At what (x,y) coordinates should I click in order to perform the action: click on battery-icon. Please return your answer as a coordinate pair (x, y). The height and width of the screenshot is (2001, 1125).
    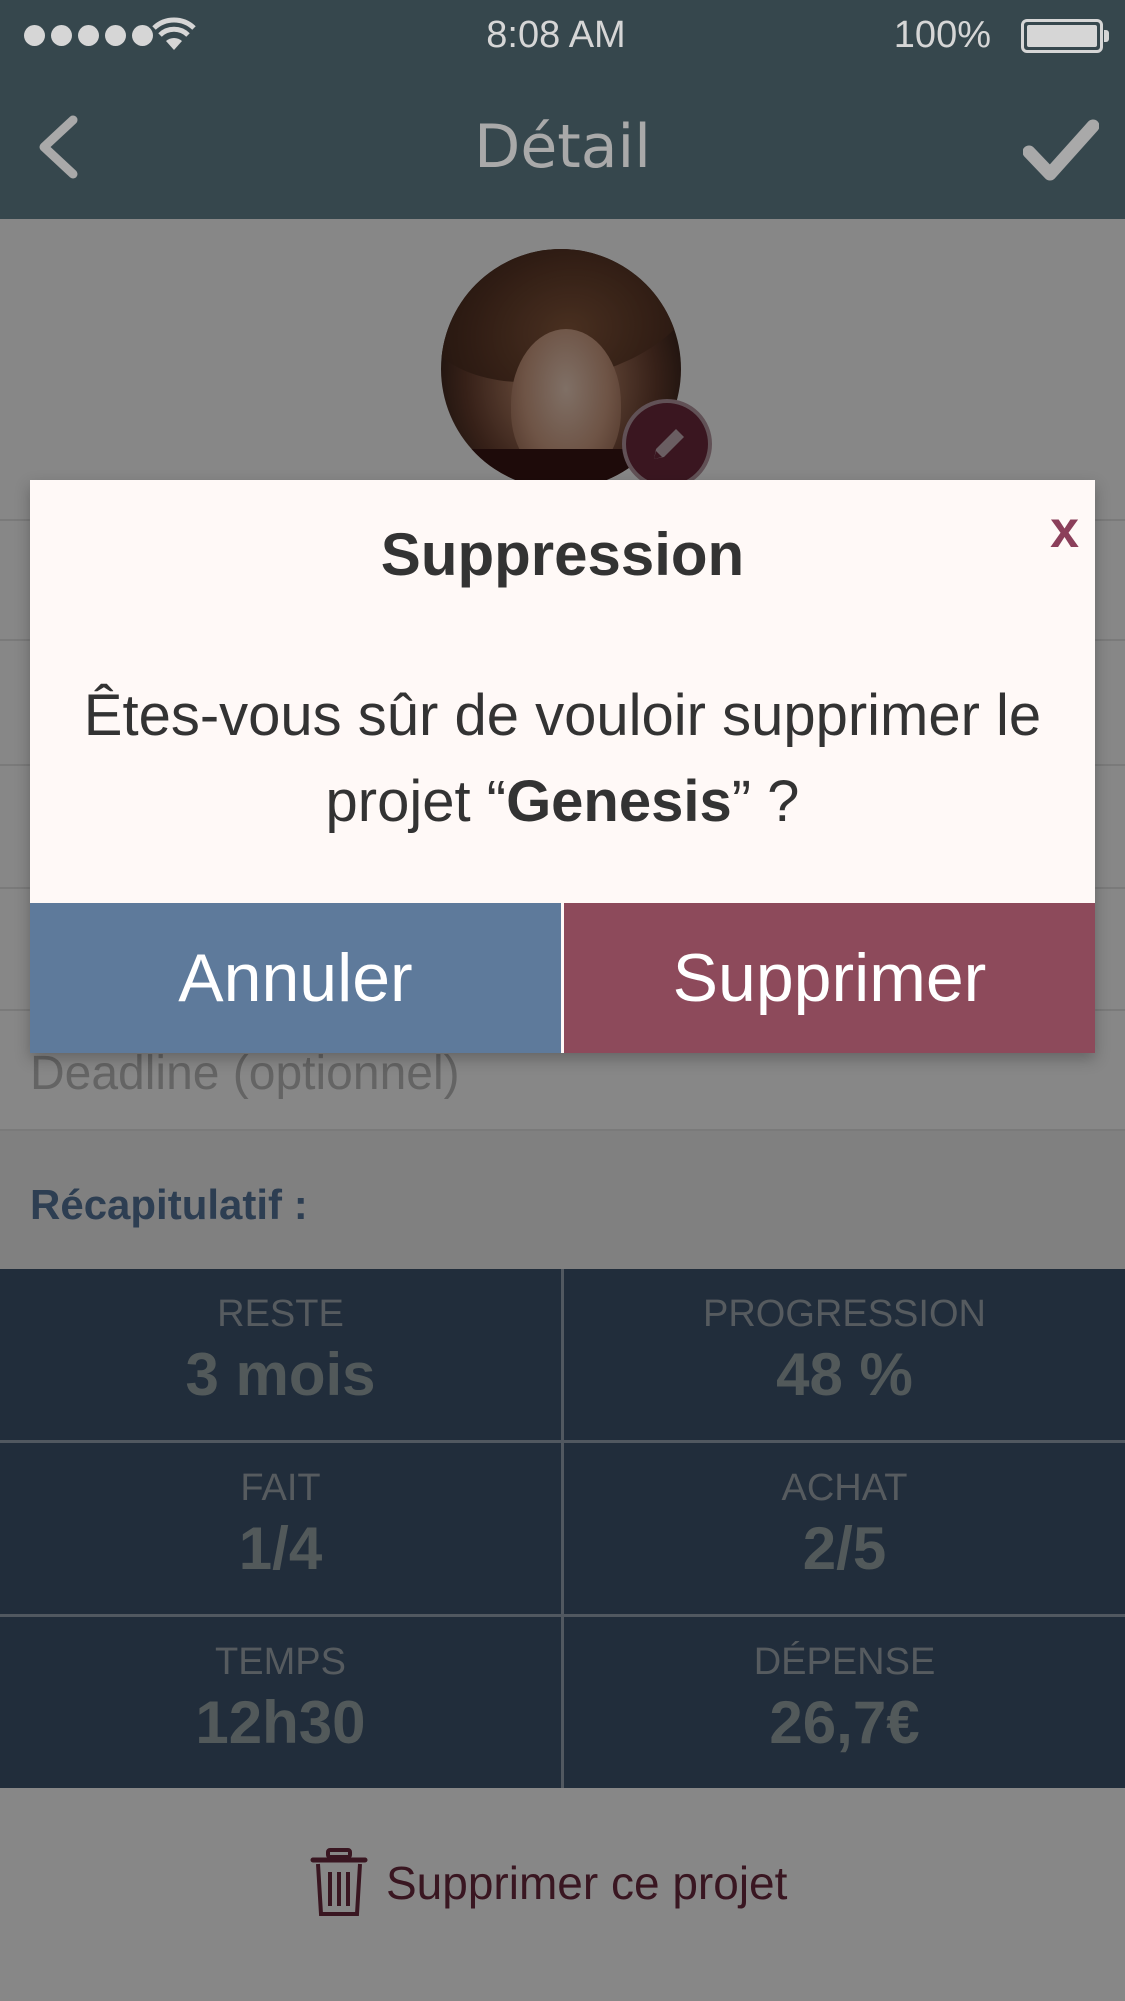
    Looking at the image, I should click on (1065, 36).